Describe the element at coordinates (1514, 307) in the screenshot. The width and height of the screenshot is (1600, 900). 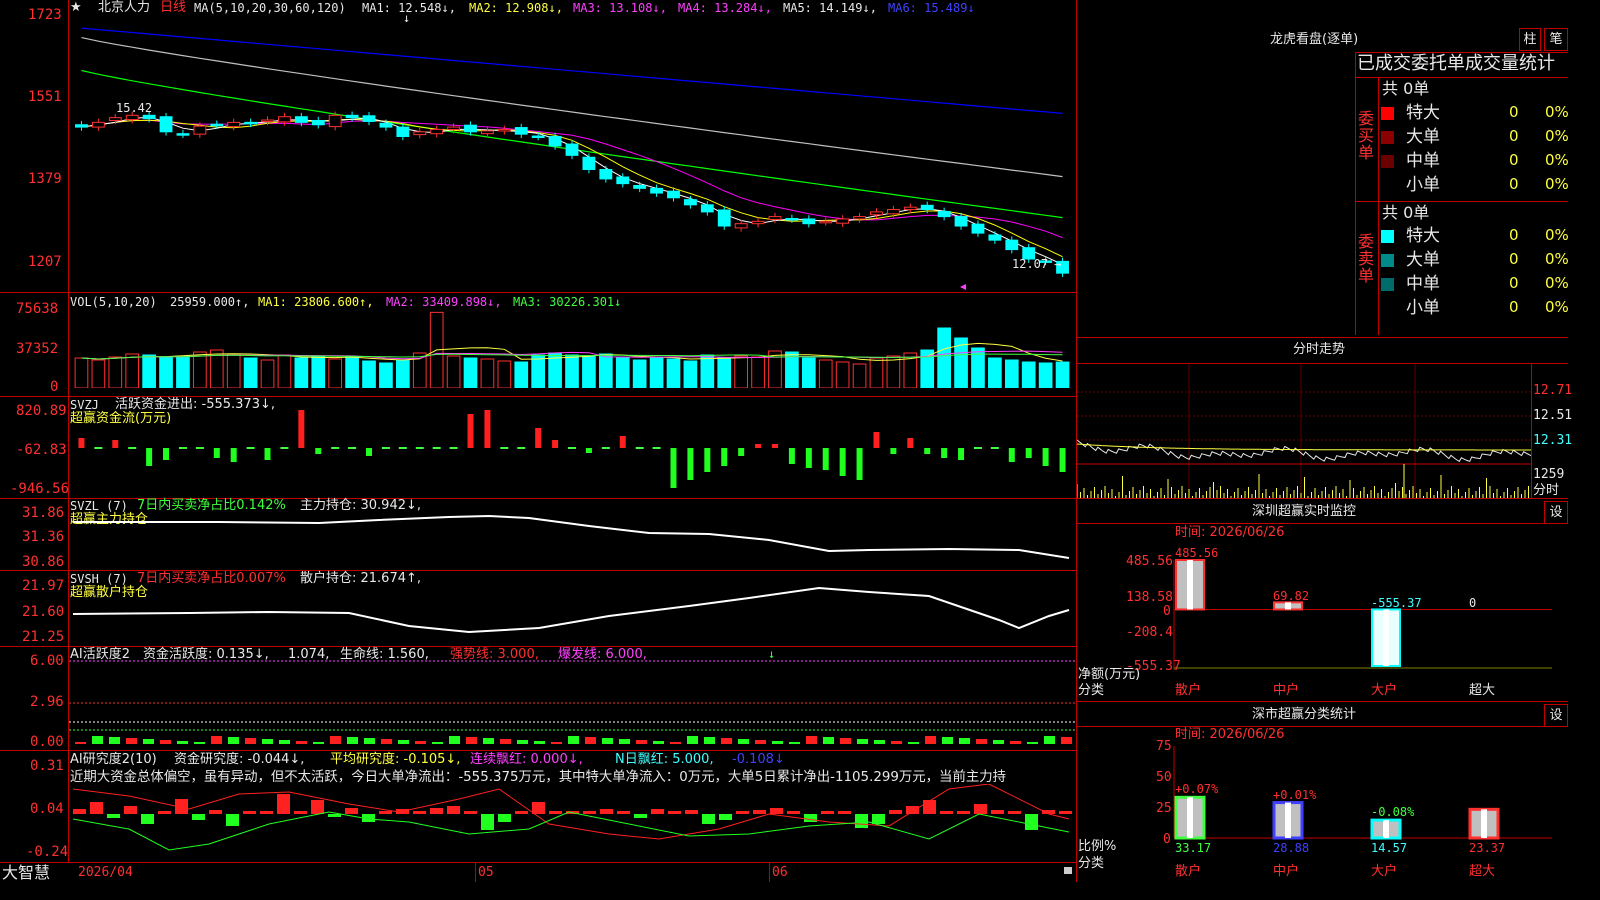
I see `sell-row-count: 0` at that location.